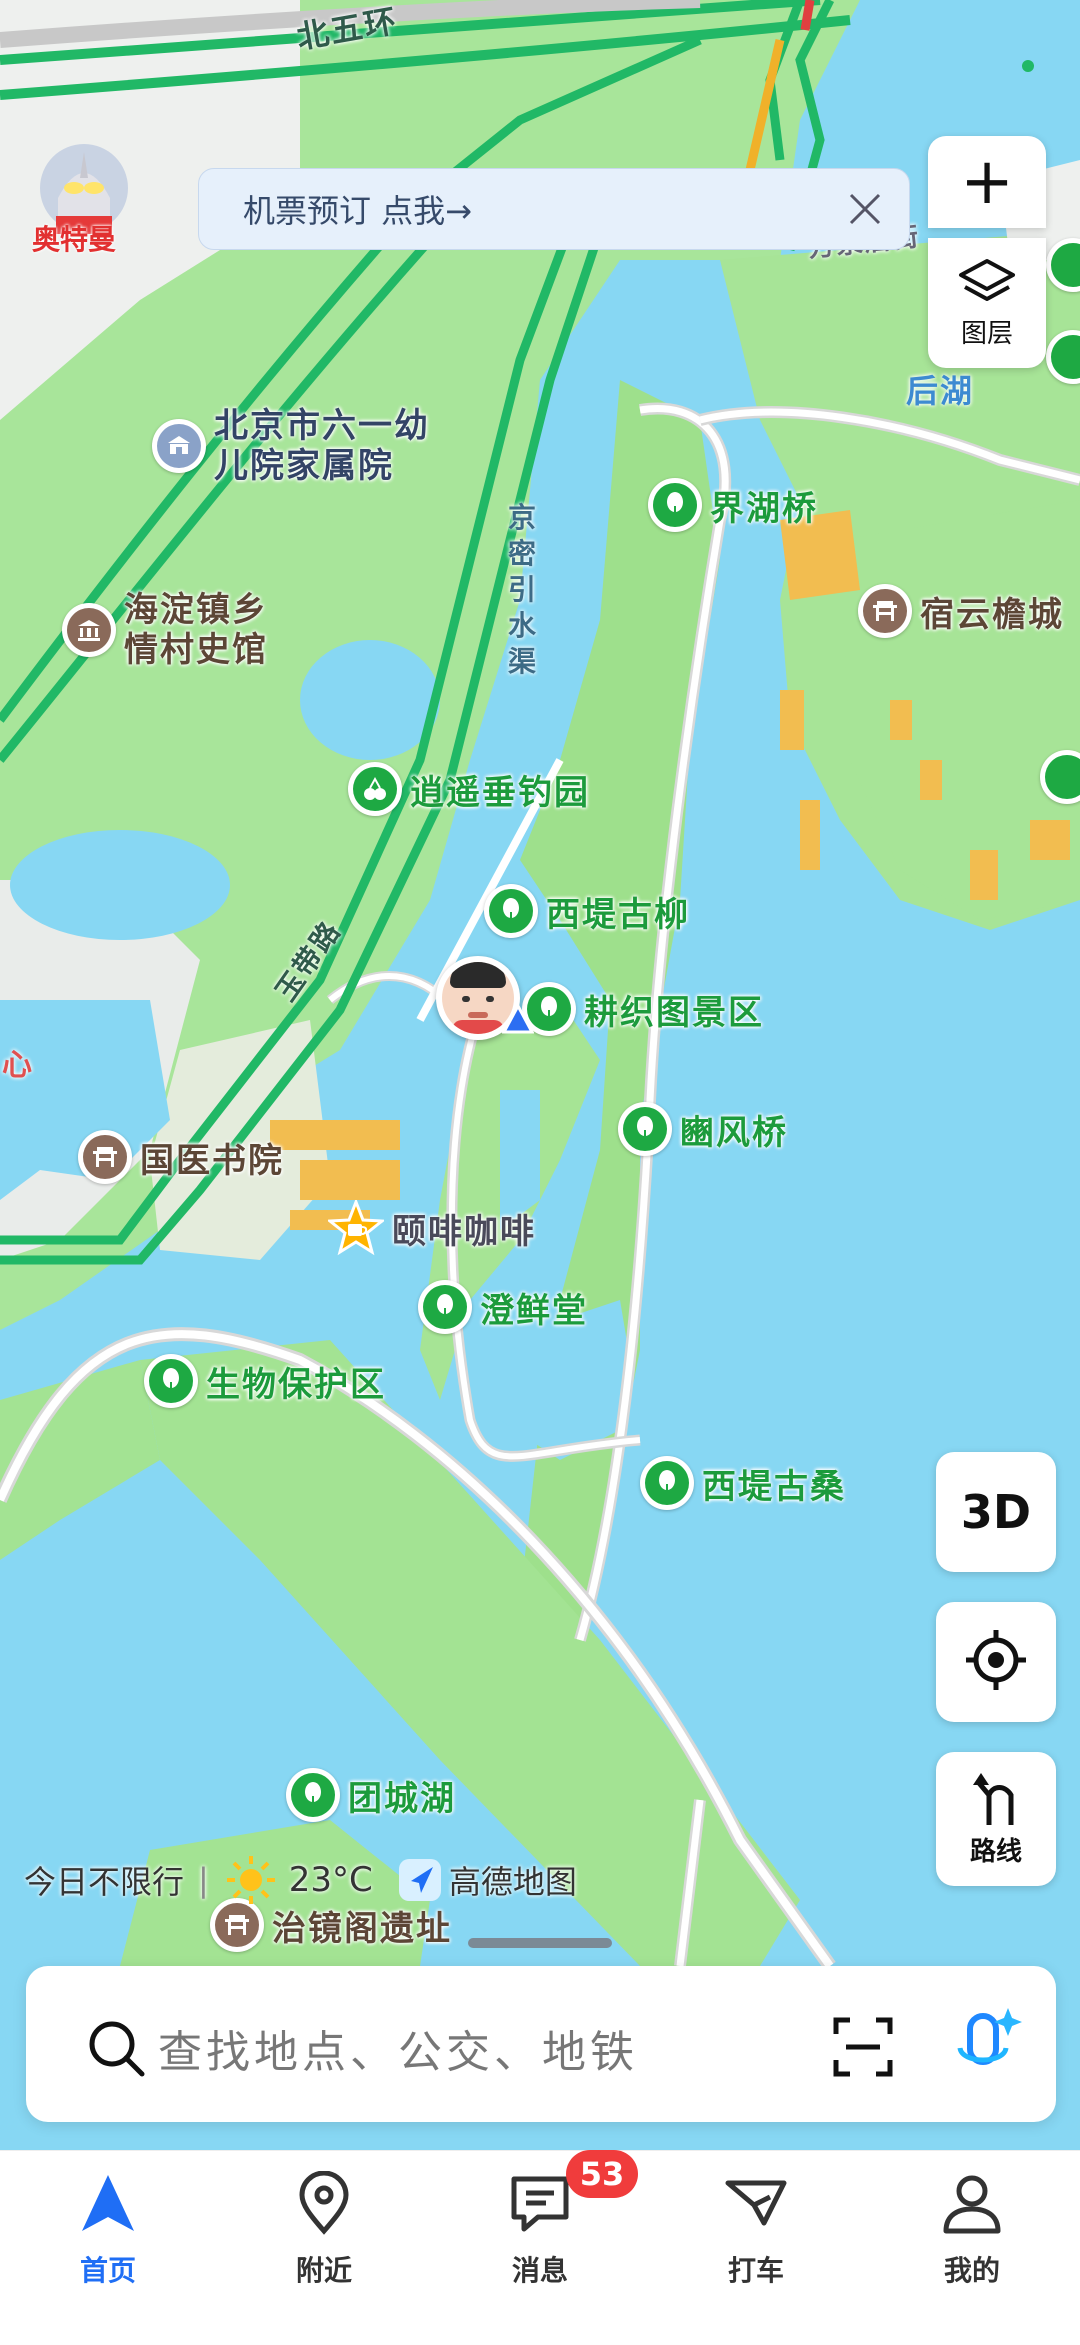  I want to click on location-pin-icon, so click(324, 2204).